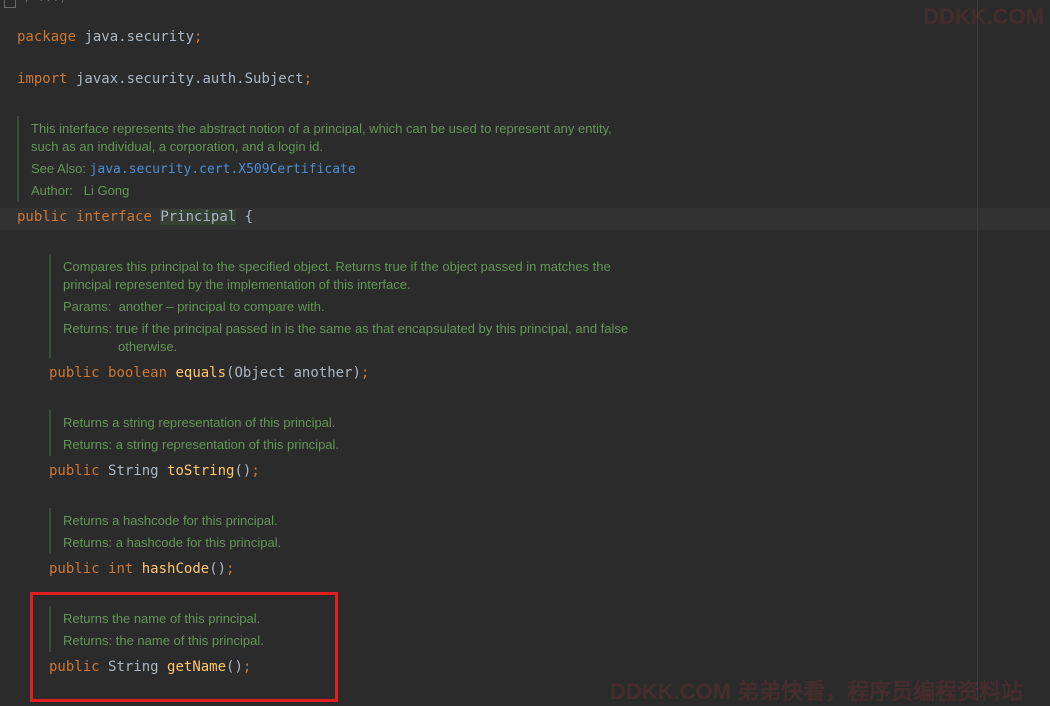 Image resolution: width=1050 pixels, height=706 pixels. I want to click on returns-continuation: otherwise., so click(148, 346).